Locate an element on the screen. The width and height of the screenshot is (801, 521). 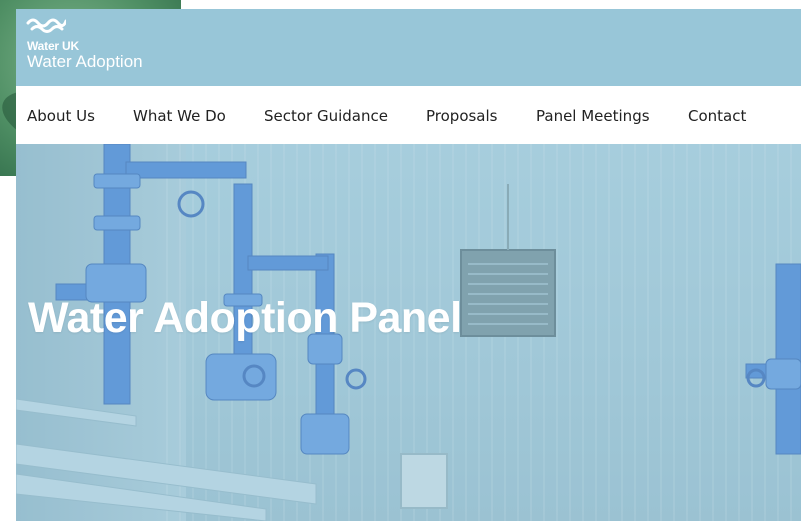
site-logo: Water UK Water Adoption is located at coordinates (84, 44).